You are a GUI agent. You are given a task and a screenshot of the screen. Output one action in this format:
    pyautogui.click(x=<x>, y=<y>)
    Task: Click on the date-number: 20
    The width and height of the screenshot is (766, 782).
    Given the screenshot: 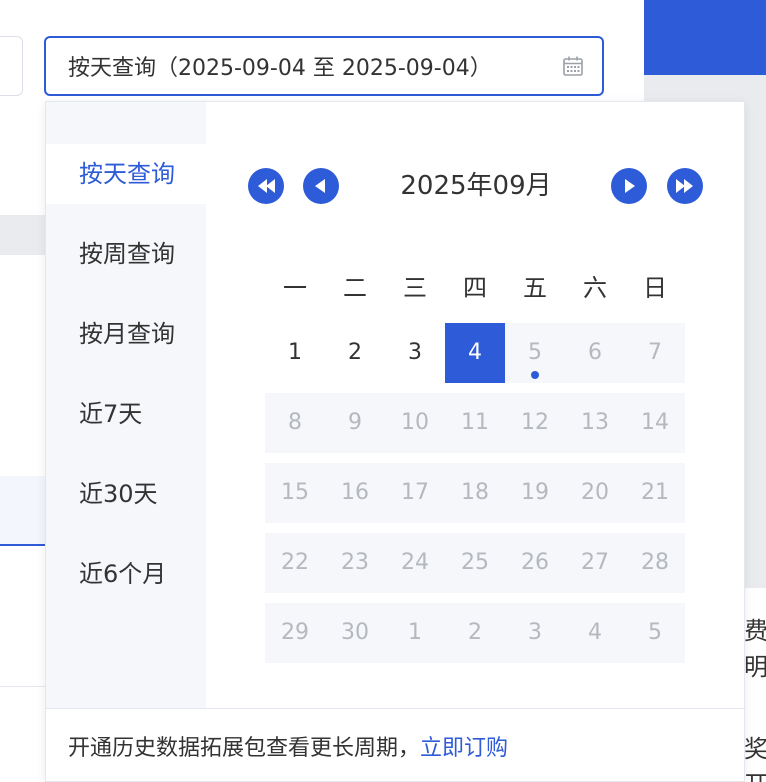 What is the action you would take?
    pyautogui.click(x=595, y=492)
    